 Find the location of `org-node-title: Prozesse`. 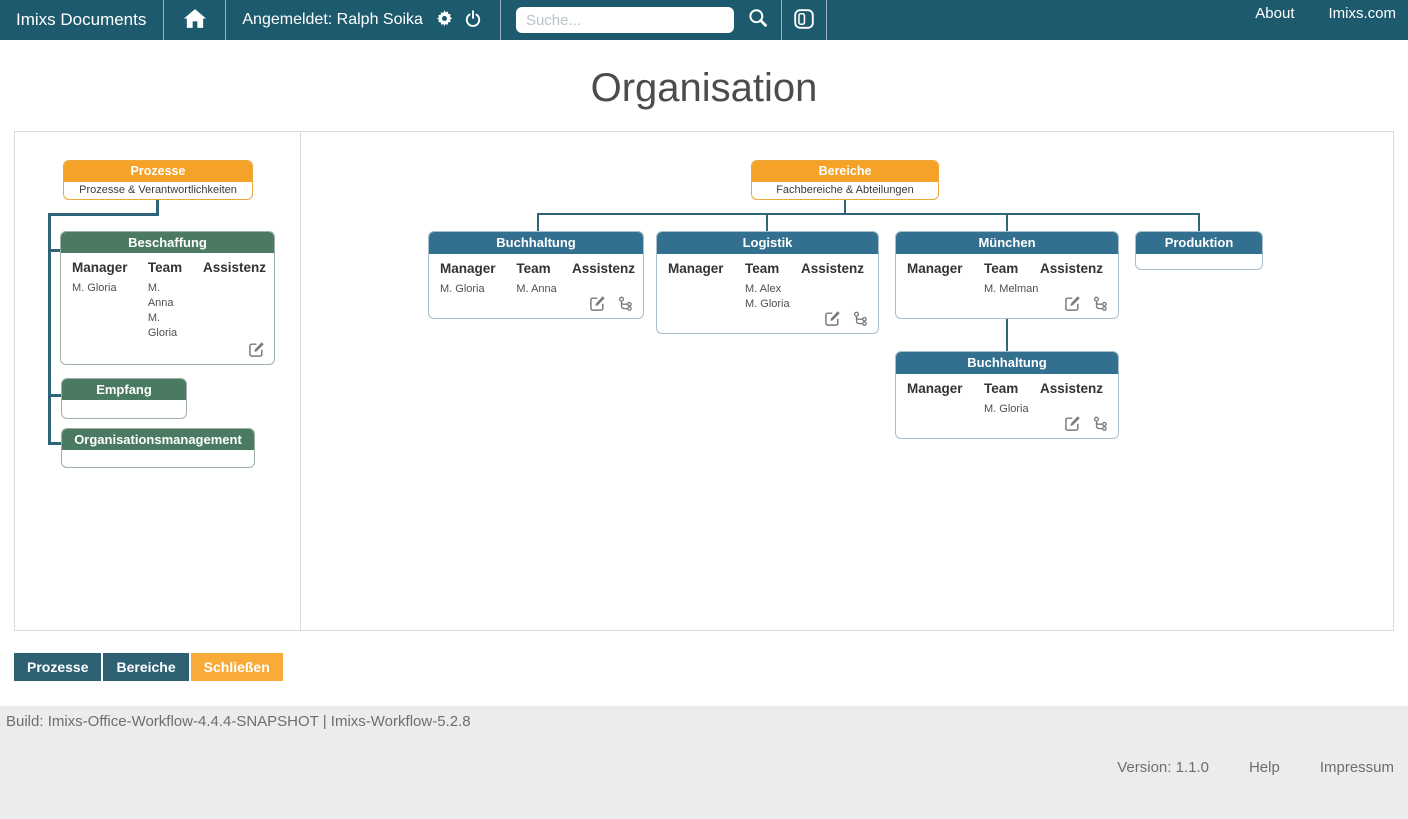

org-node-title: Prozesse is located at coordinates (158, 171).